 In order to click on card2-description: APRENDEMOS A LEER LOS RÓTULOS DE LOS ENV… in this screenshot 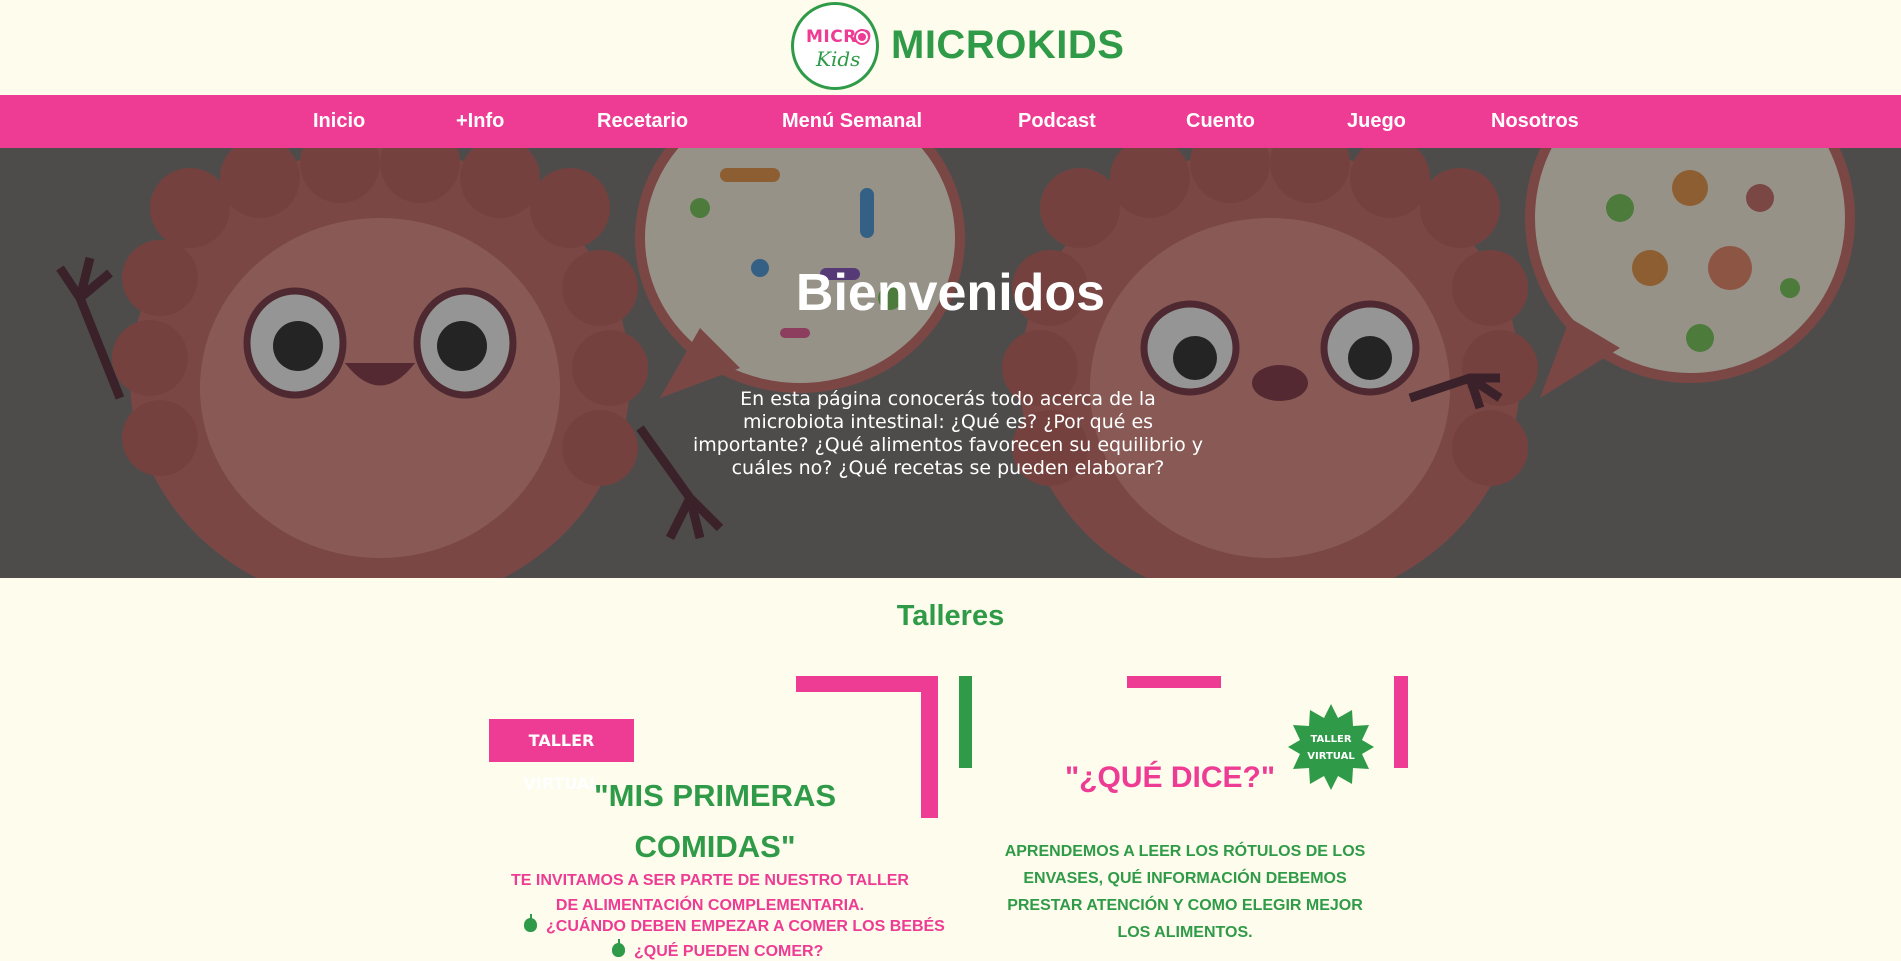, I will do `click(1185, 892)`.